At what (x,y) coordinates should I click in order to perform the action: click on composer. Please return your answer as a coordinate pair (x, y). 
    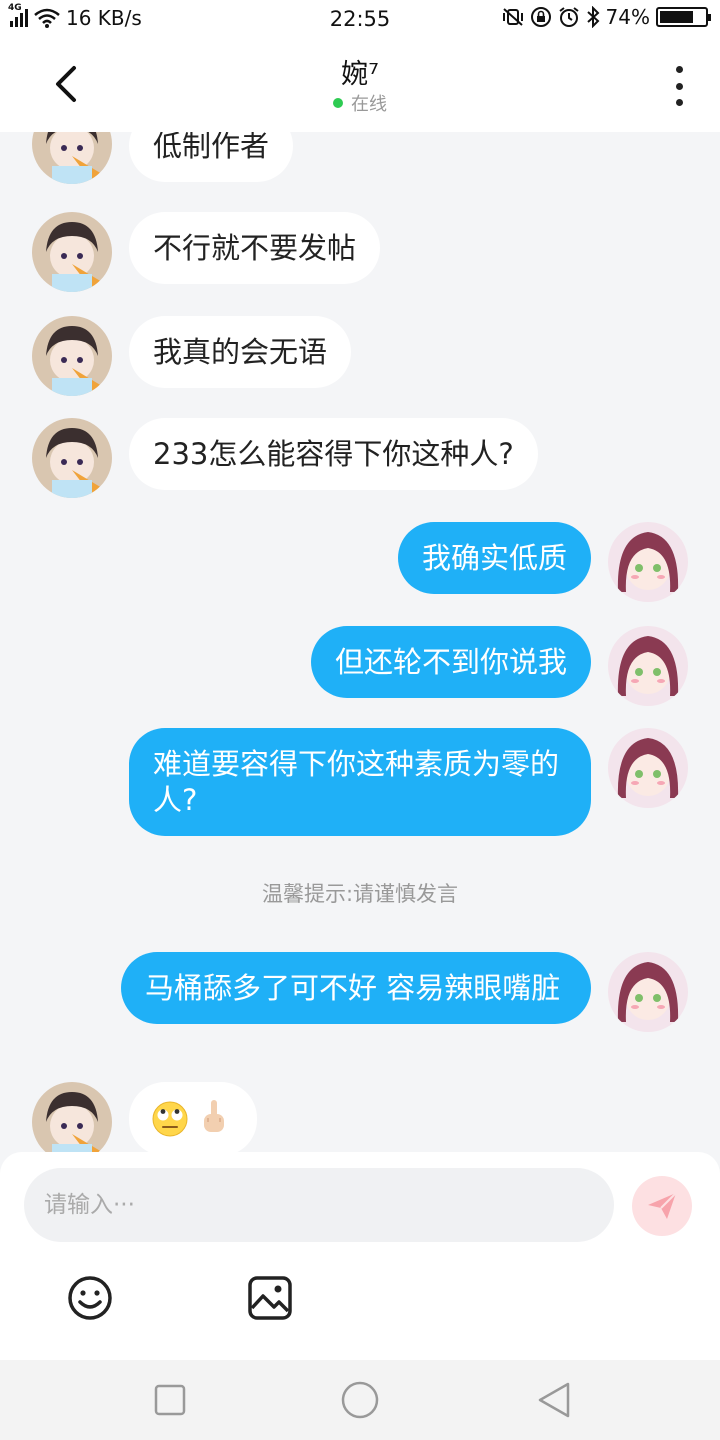
    Looking at the image, I should click on (360, 1256).